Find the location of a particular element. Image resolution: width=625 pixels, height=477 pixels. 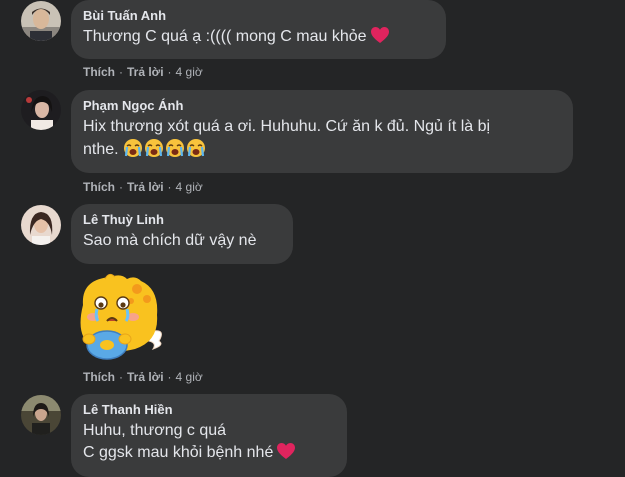

comment-text: Sao mà chích dữ vậy nè is located at coordinates (170, 240).